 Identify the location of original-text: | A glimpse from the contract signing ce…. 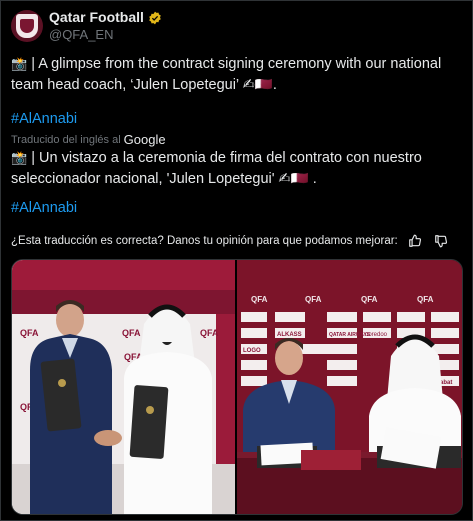
(226, 74).